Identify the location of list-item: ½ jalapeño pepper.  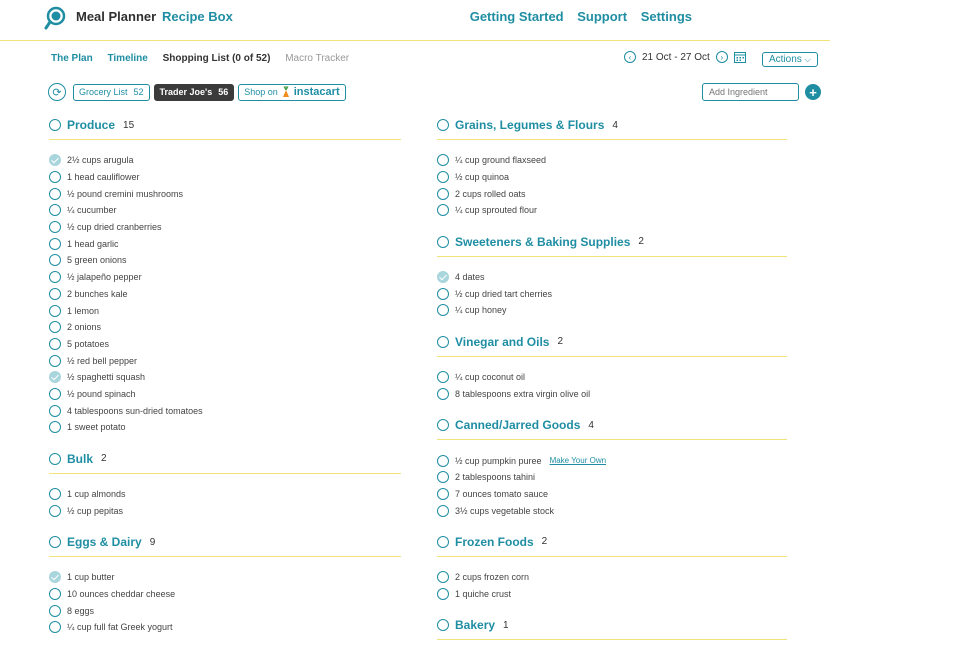
(225, 277).